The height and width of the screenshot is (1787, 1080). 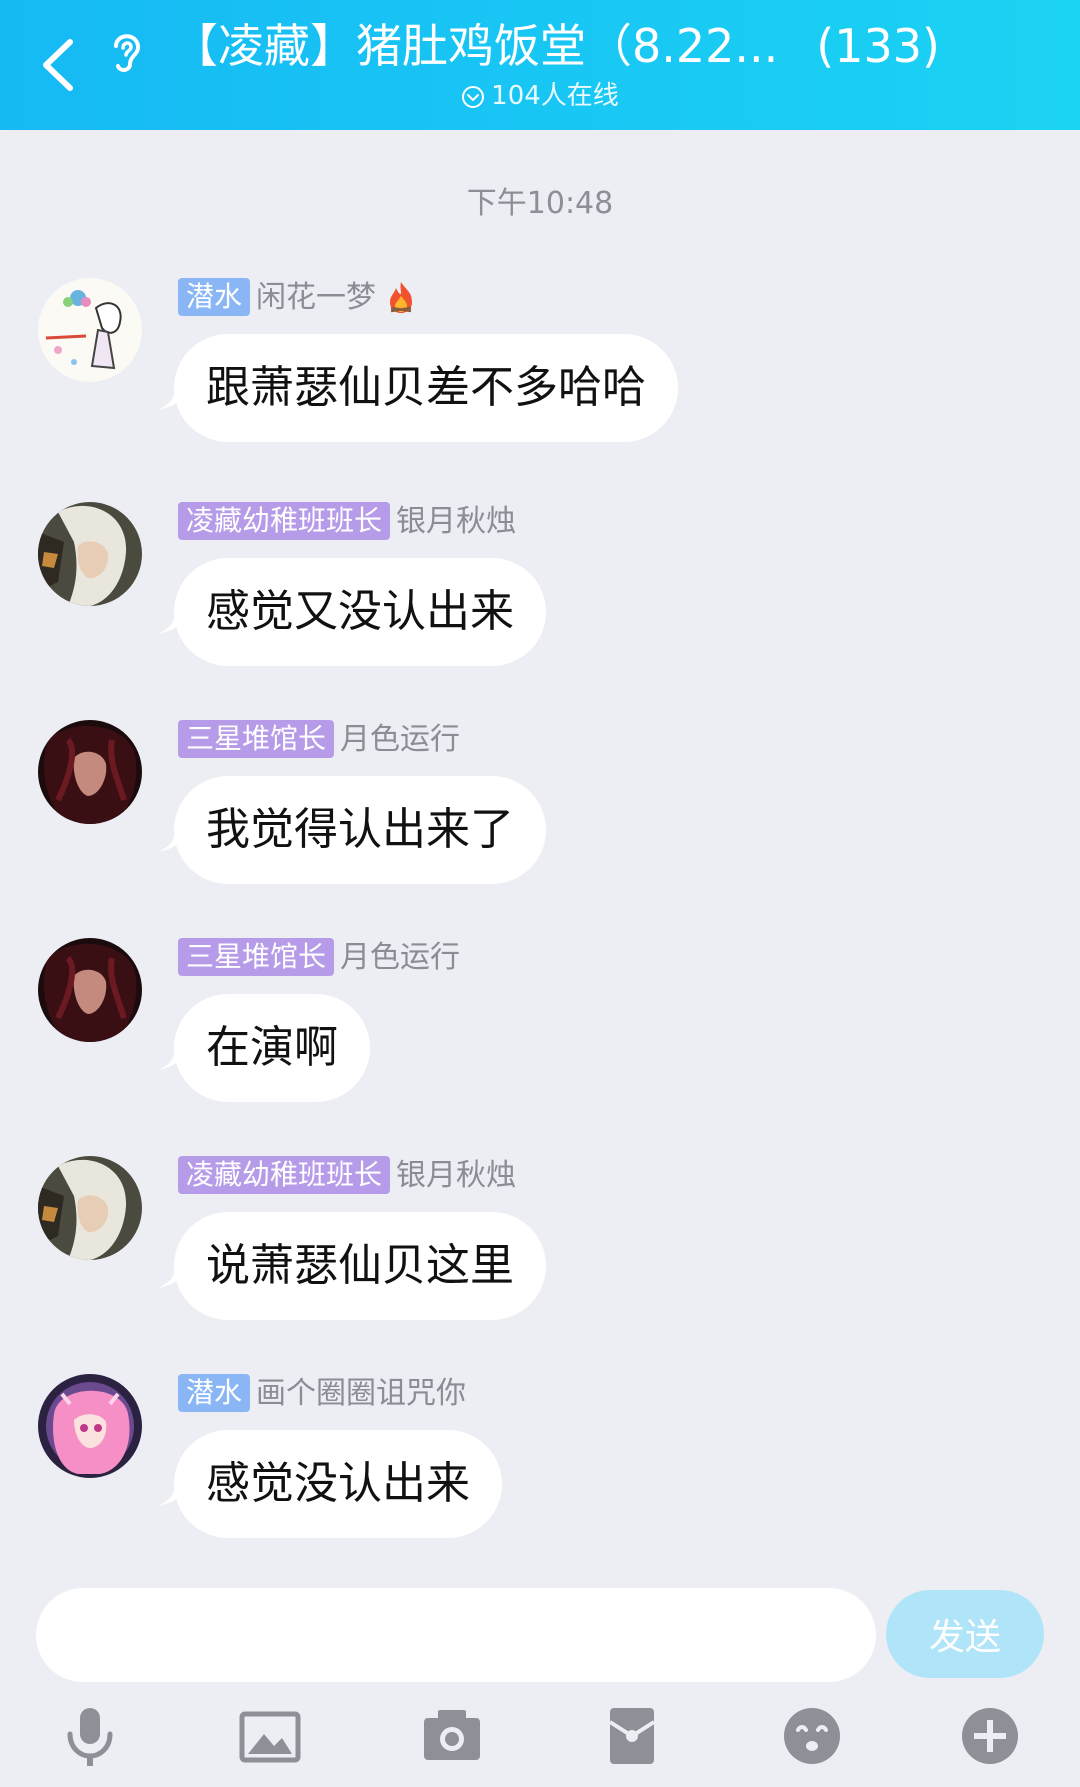 I want to click on message-item: 凌藏幼稚班班长 银月秋烛 感觉又没认出来, so click(x=540, y=597).